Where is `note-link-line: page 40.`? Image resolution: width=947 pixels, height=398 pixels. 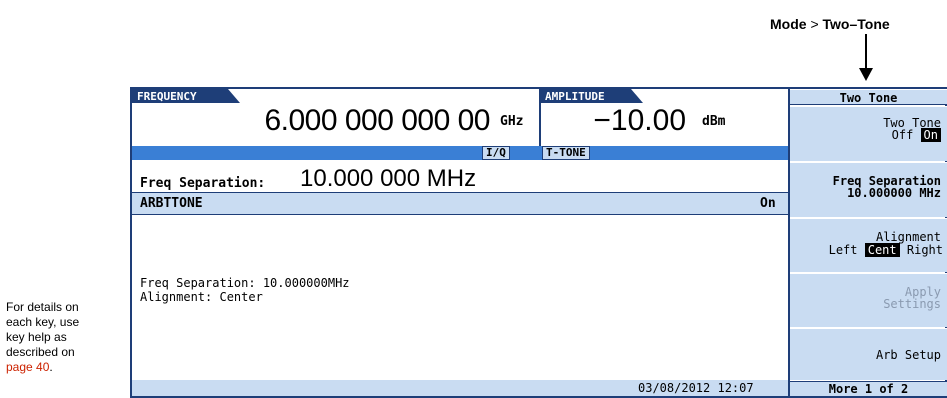
note-link-line: page 40. is located at coordinates (61, 367).